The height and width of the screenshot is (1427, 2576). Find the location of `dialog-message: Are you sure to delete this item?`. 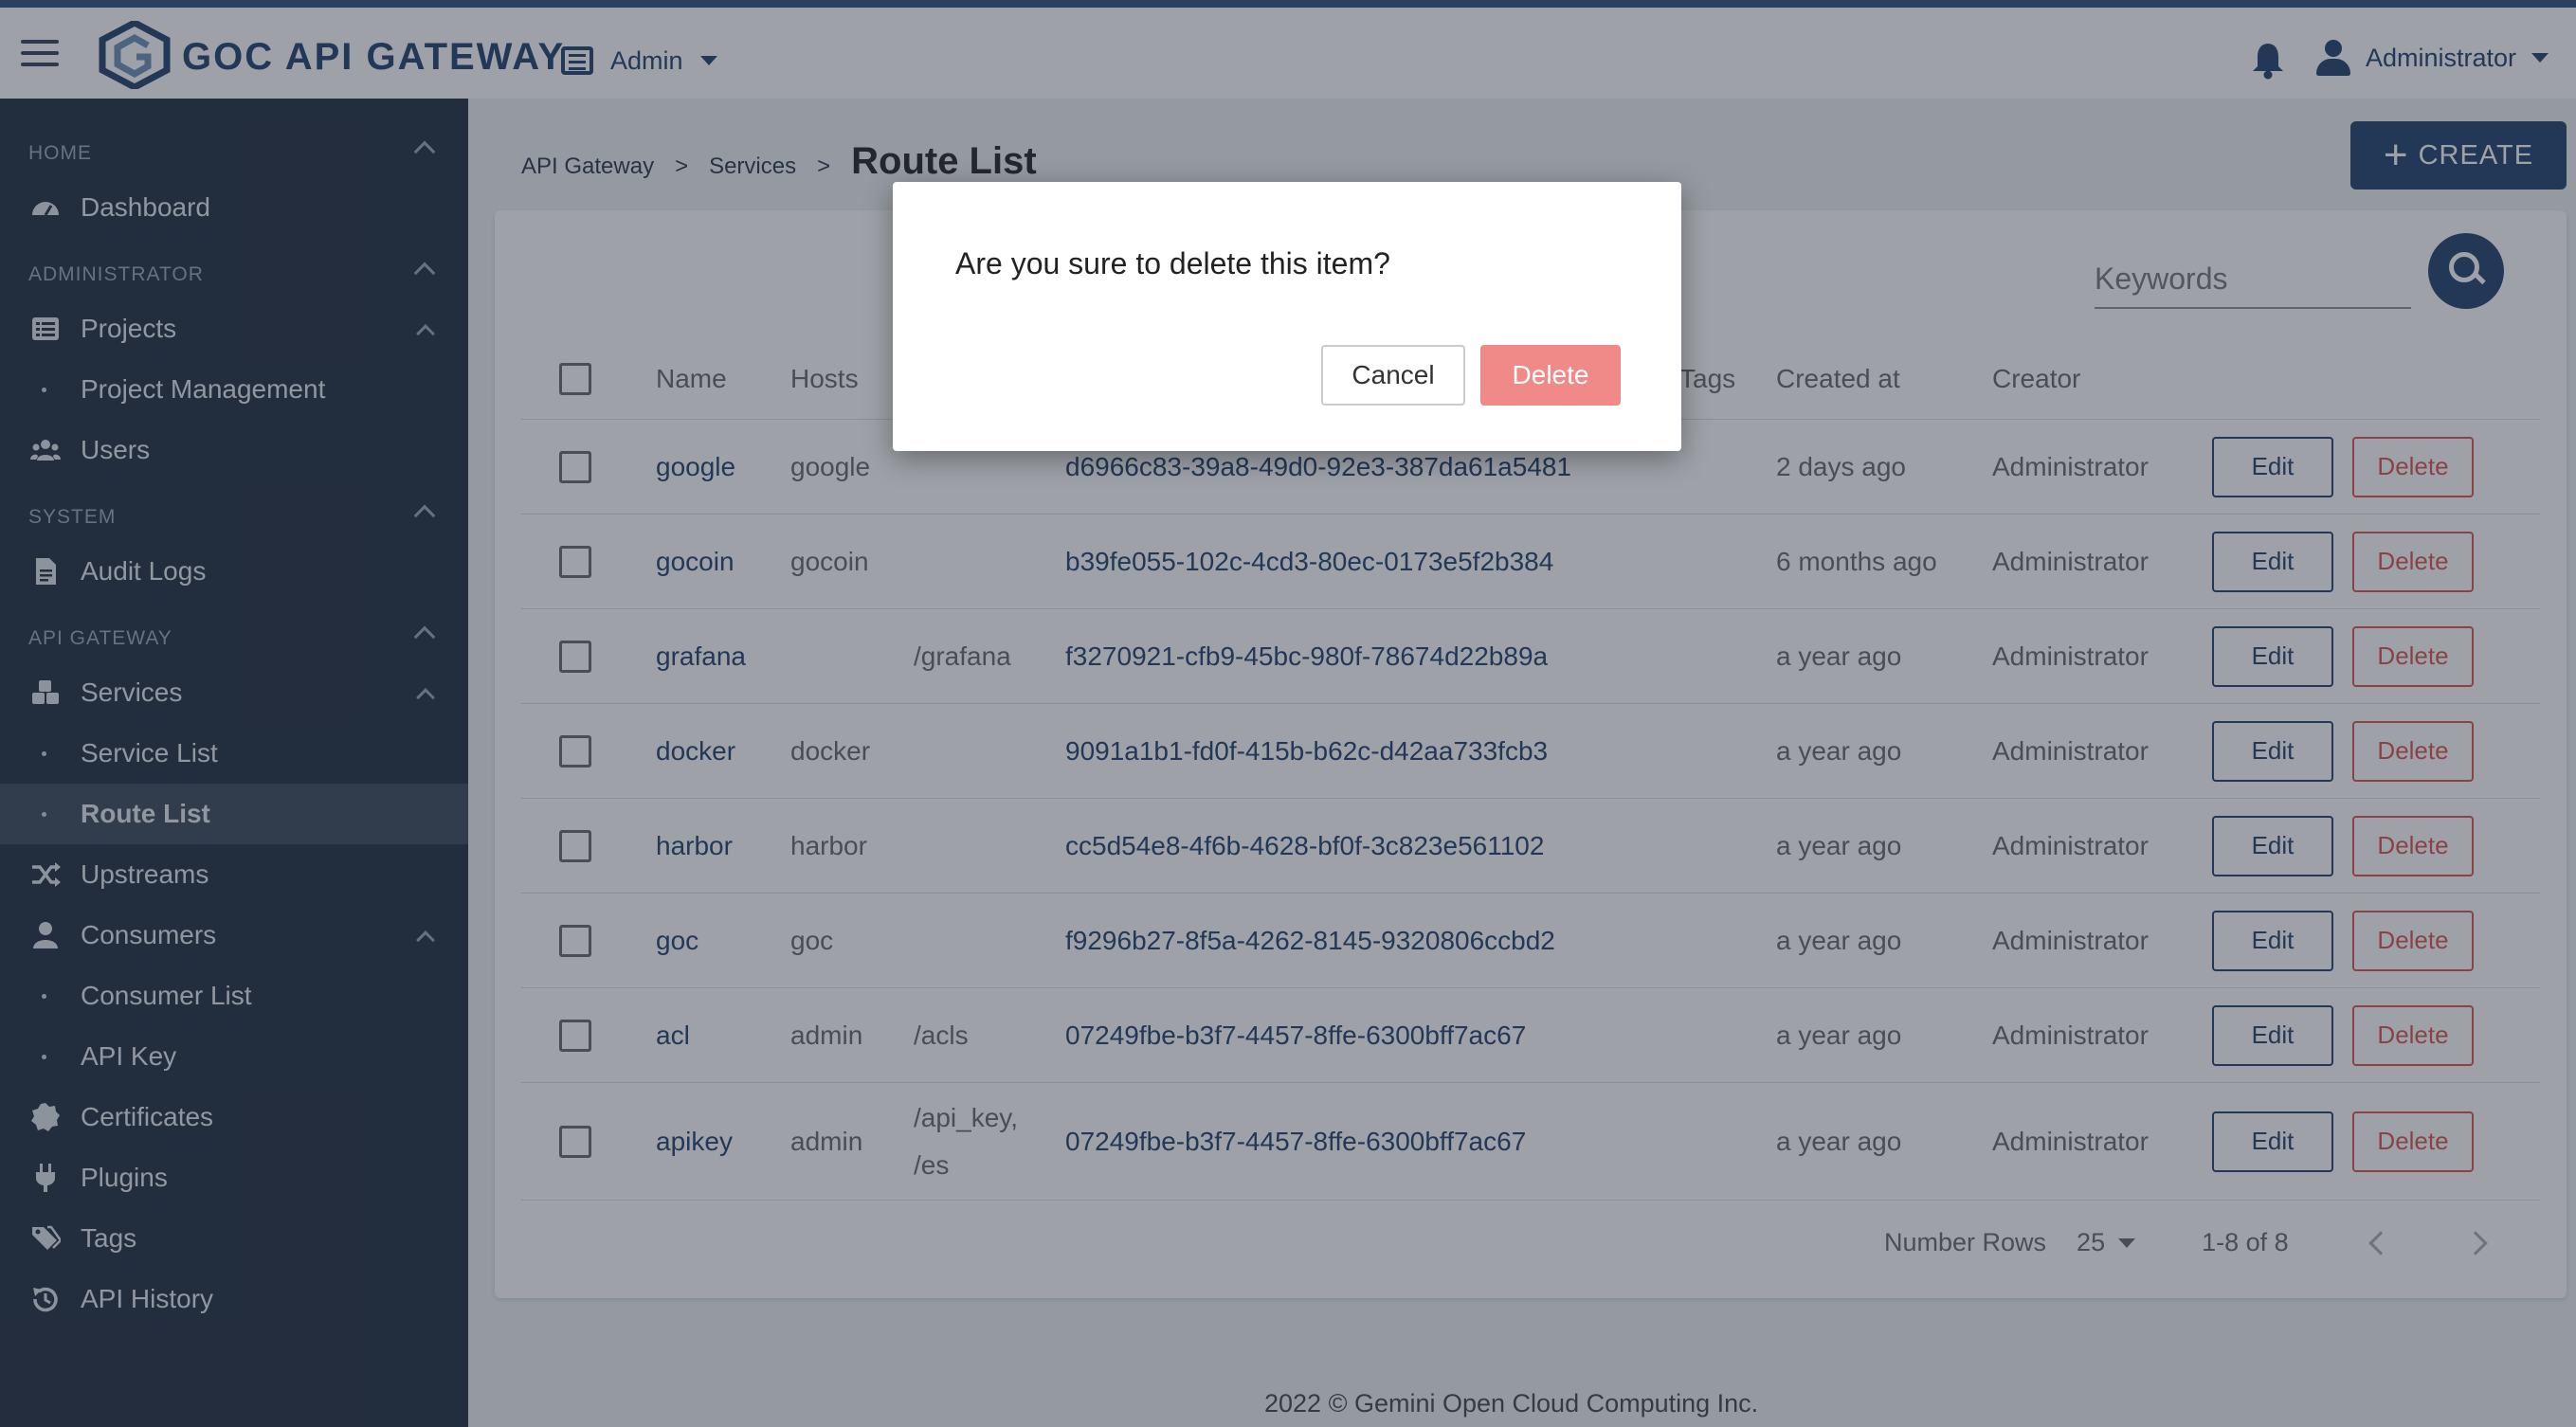

dialog-message: Are you sure to delete this item? is located at coordinates (1172, 263).